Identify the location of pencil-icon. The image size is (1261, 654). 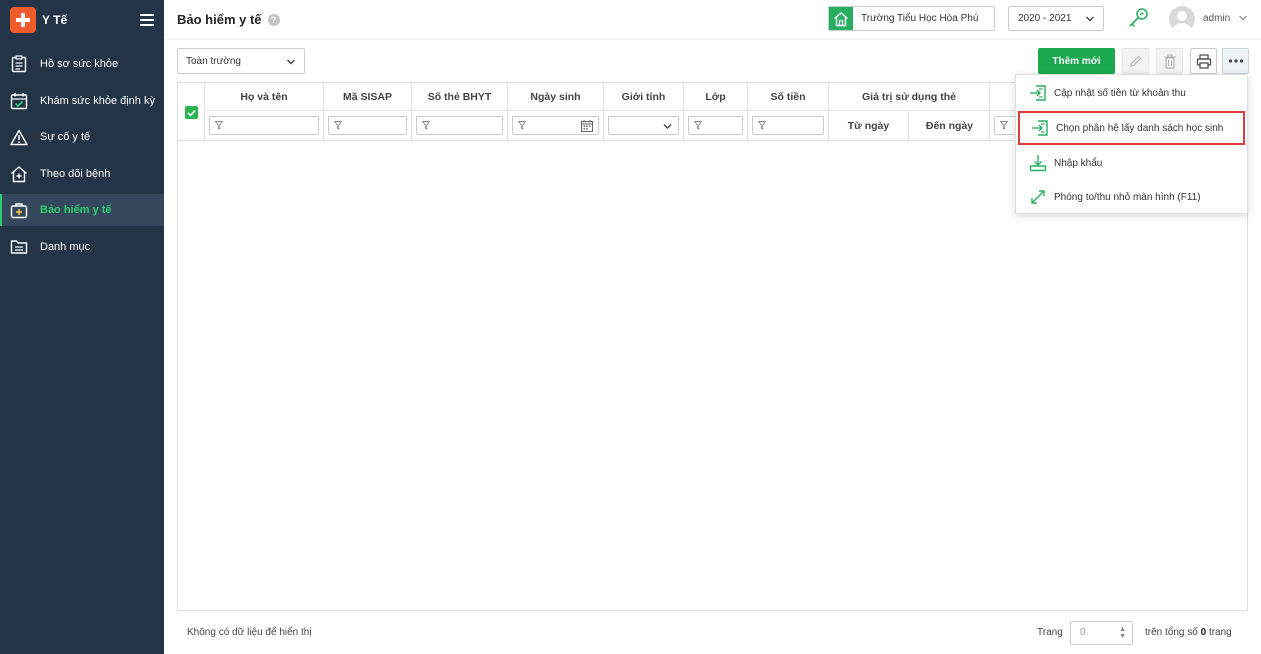
(1135, 61).